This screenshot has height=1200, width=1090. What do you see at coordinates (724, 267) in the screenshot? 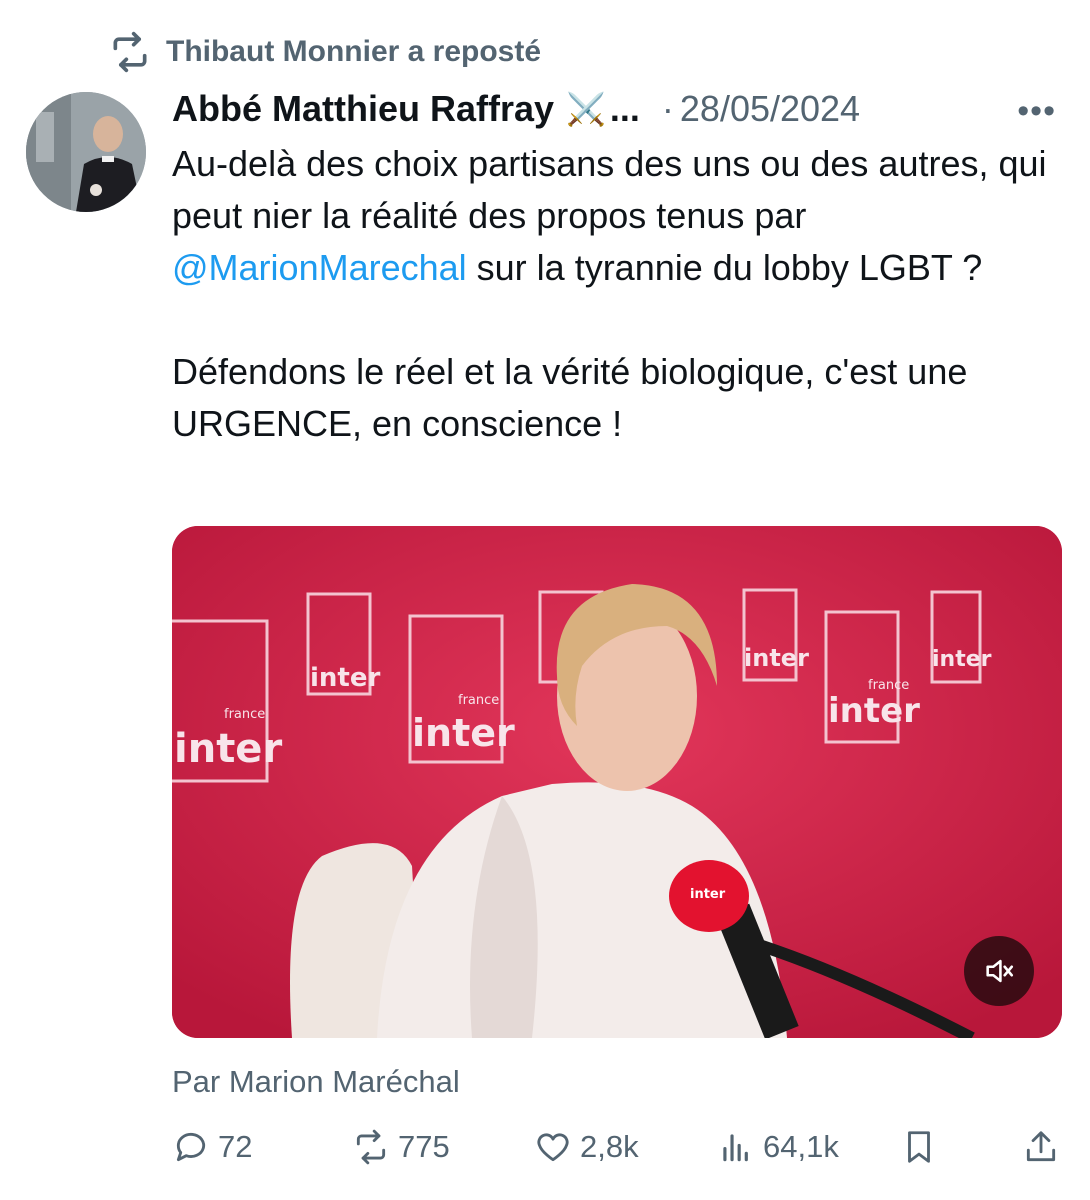
I see `tweet-text-part: sur la tyrannie du lobby LGBT ?` at bounding box center [724, 267].